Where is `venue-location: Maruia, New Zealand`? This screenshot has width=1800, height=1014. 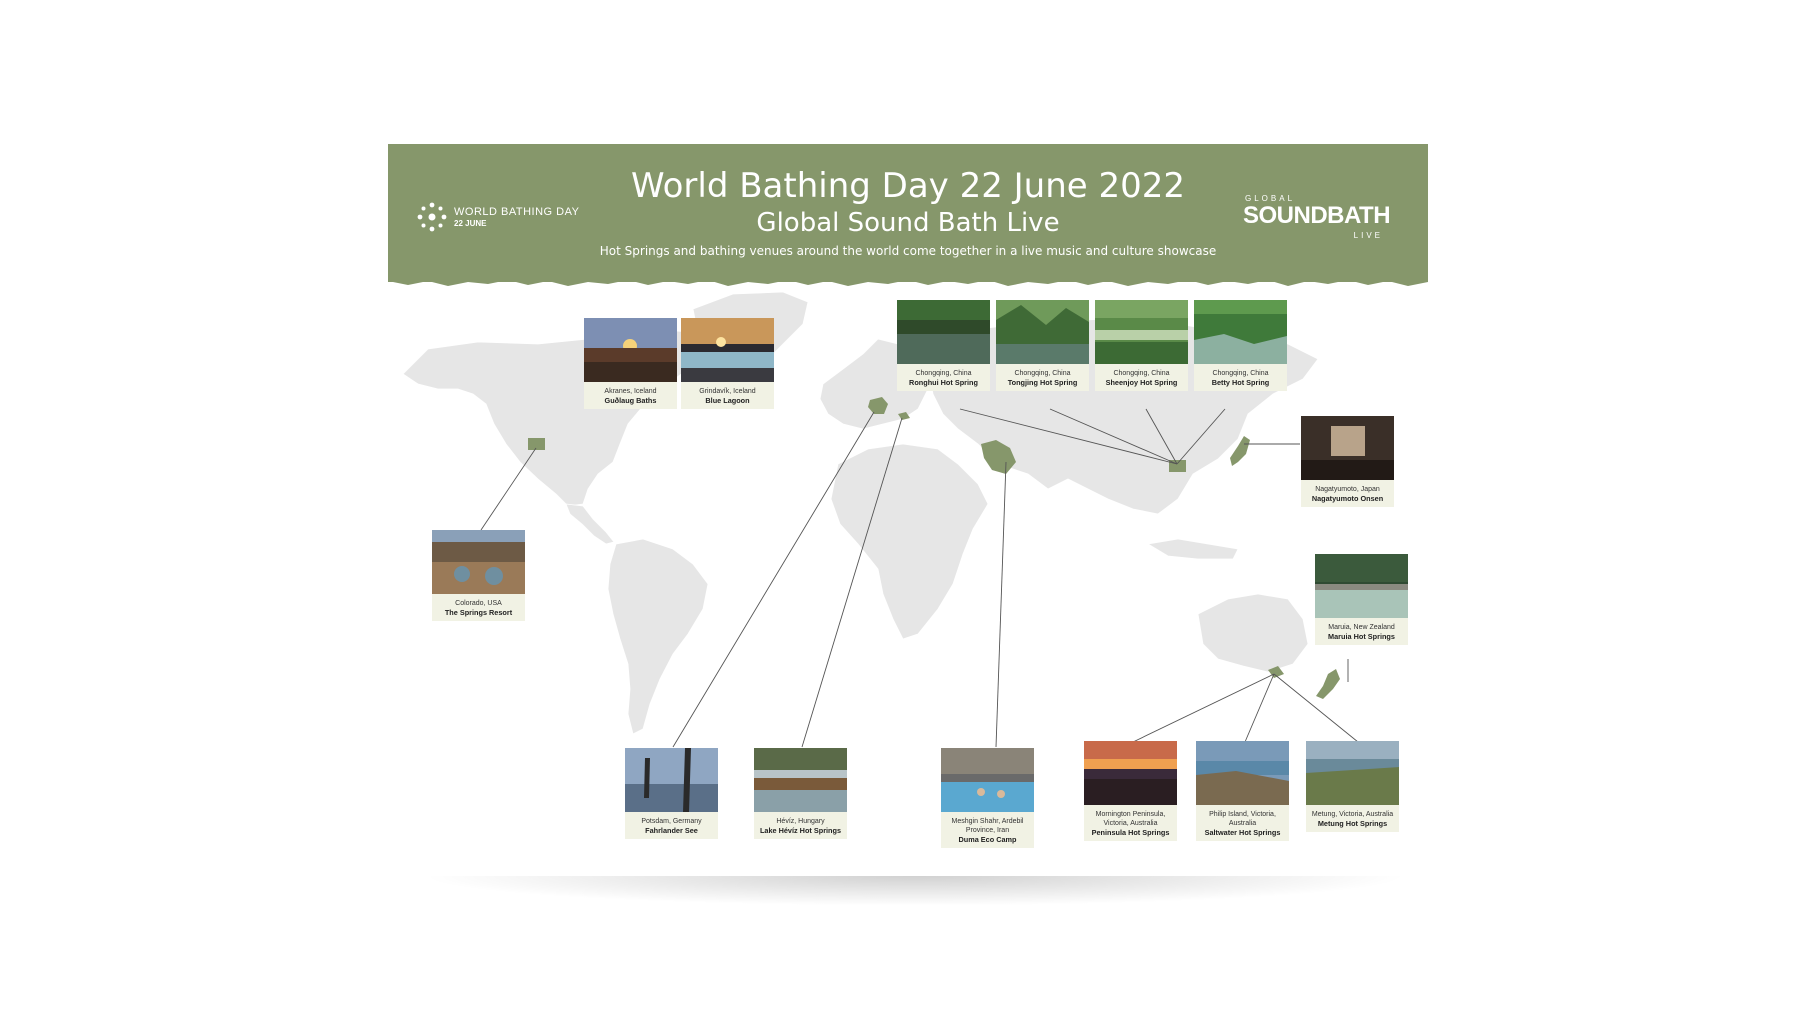 venue-location: Maruia, New Zealand is located at coordinates (1361, 627).